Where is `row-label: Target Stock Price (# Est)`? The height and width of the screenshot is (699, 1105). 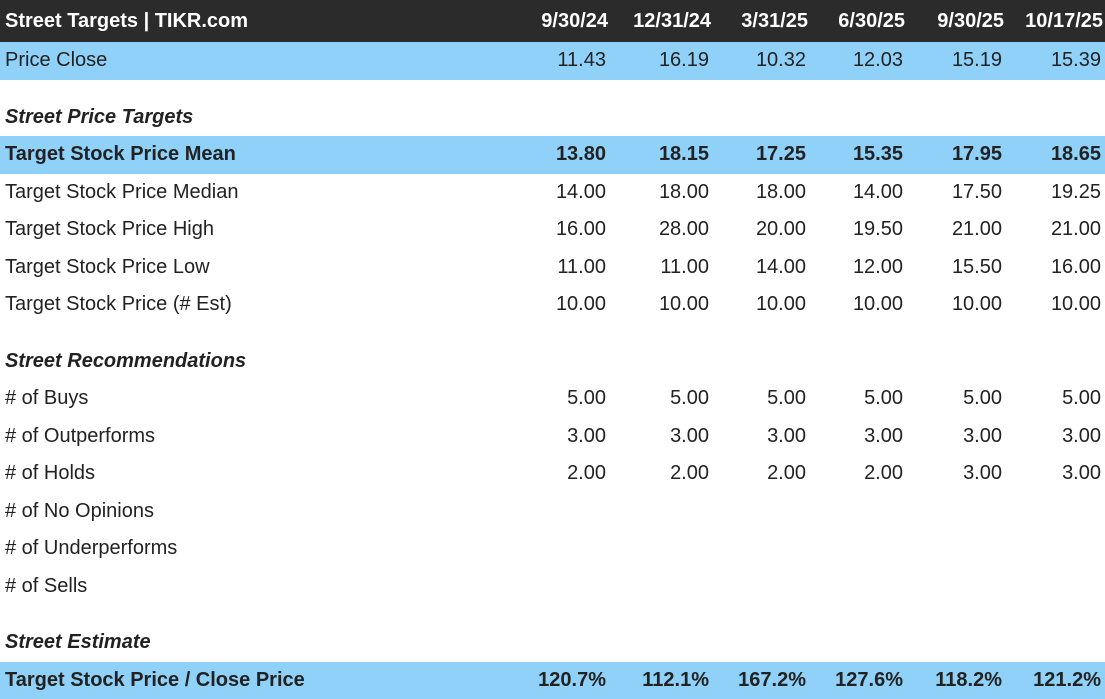 row-label: Target Stock Price (# Est) is located at coordinates (118, 304).